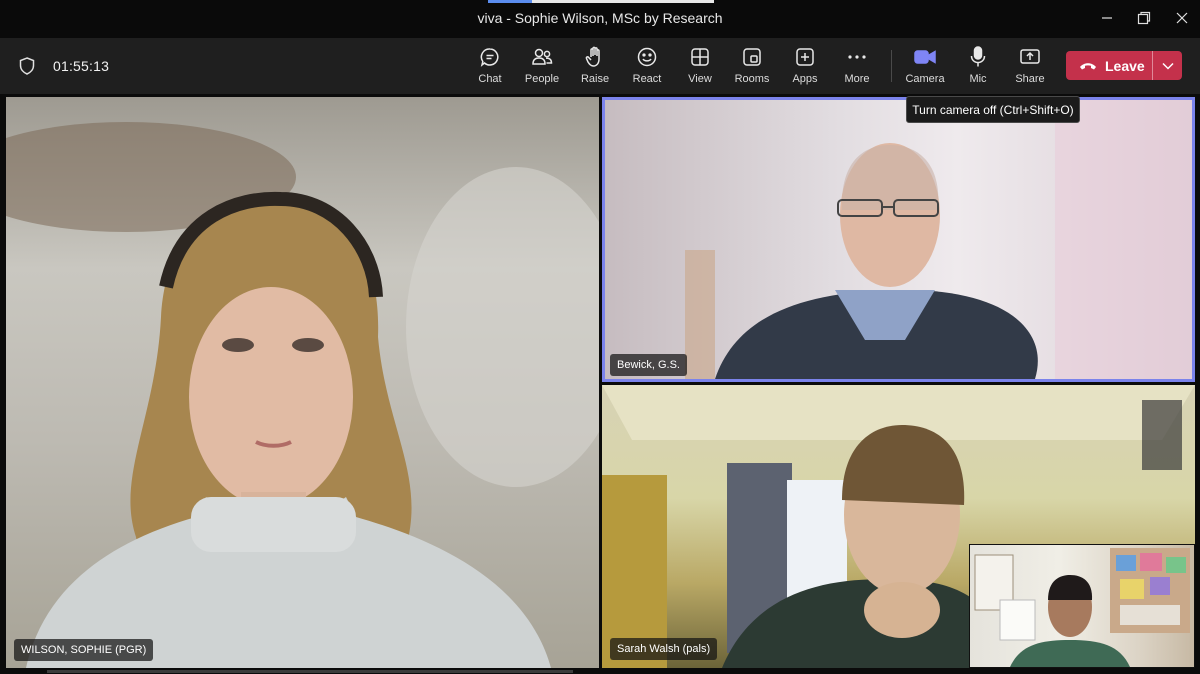  I want to click on close-icon, so click(1182, 18).